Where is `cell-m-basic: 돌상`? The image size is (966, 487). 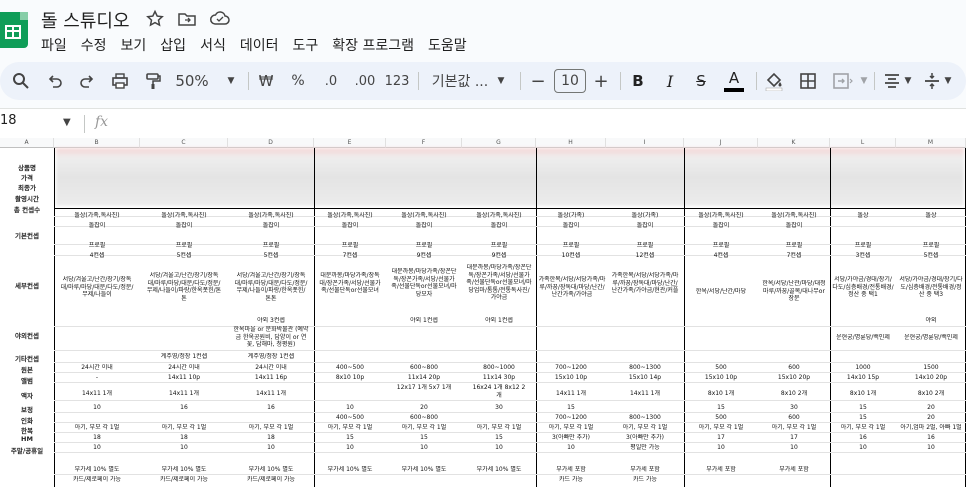
cell-m-basic: 돌상 is located at coordinates (931, 216).